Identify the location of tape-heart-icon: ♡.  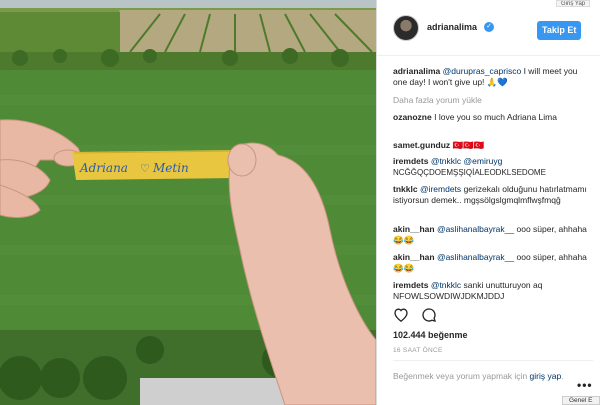
(145, 169).